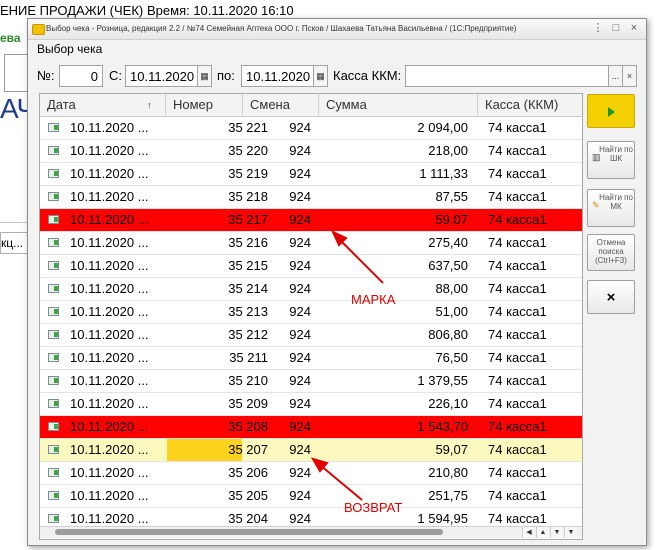 This screenshot has height=550, width=656. Describe the element at coordinates (61, 104) in the screenshot. I see `column-date-label: Дата` at that location.